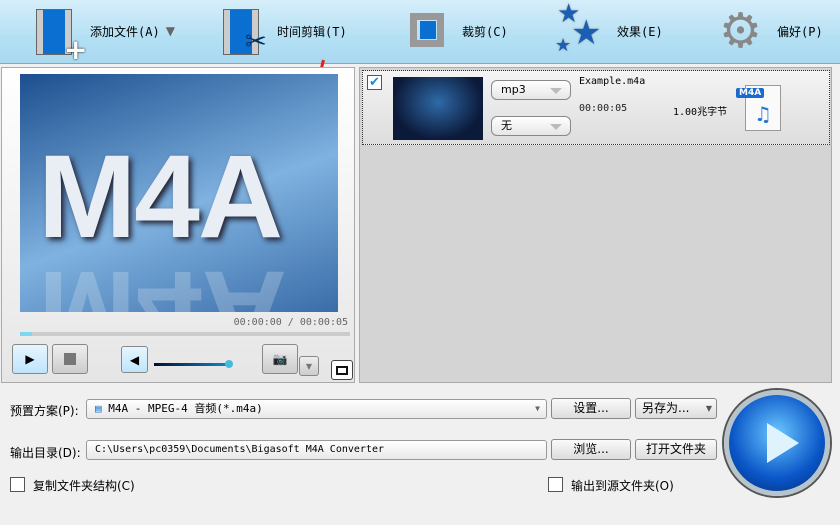 Image resolution: width=840 pixels, height=525 pixels. What do you see at coordinates (603, 108) in the screenshot?
I see `file-duration: 00:00:05` at bounding box center [603, 108].